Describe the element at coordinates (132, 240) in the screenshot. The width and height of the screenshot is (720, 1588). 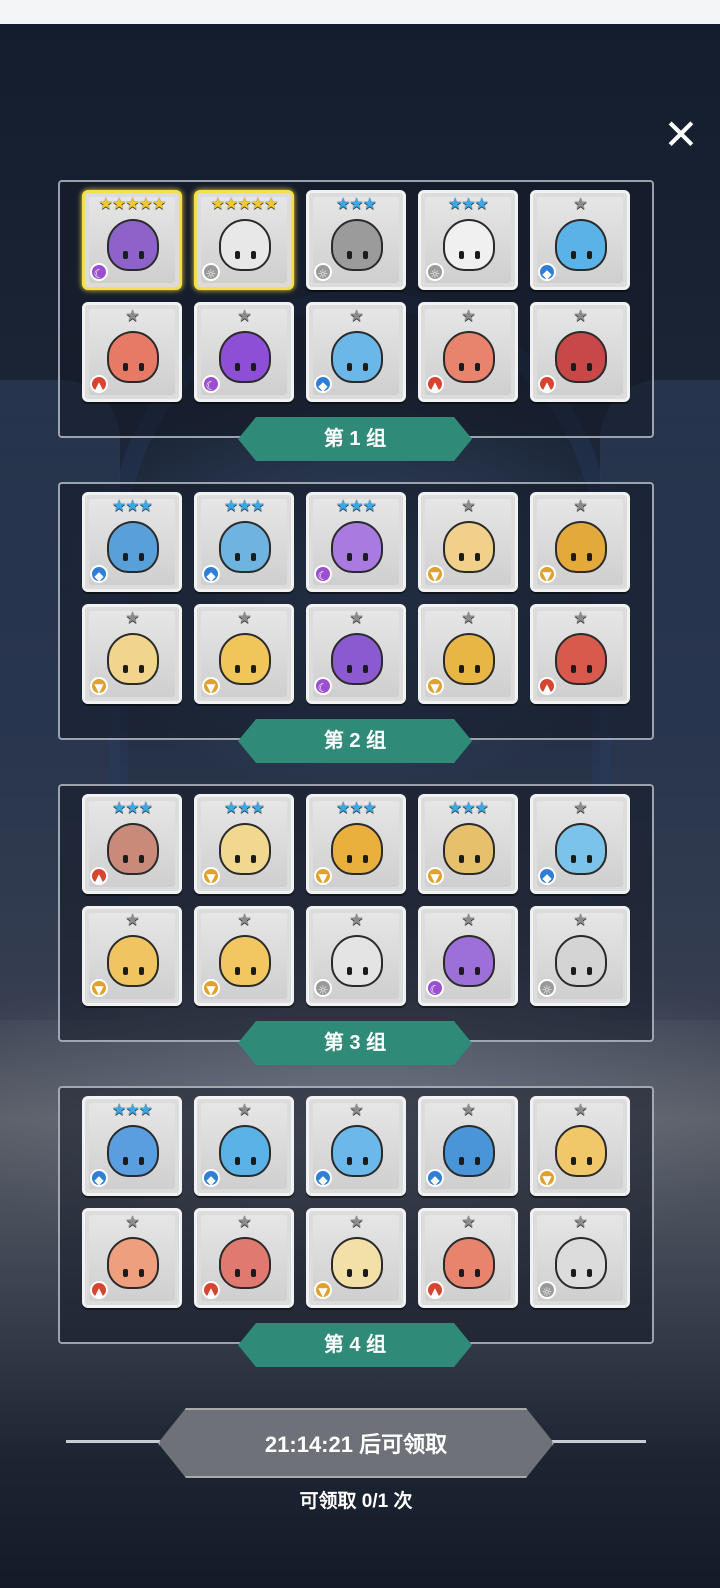
I see `hero-card: ★★★★★ ☾` at that location.